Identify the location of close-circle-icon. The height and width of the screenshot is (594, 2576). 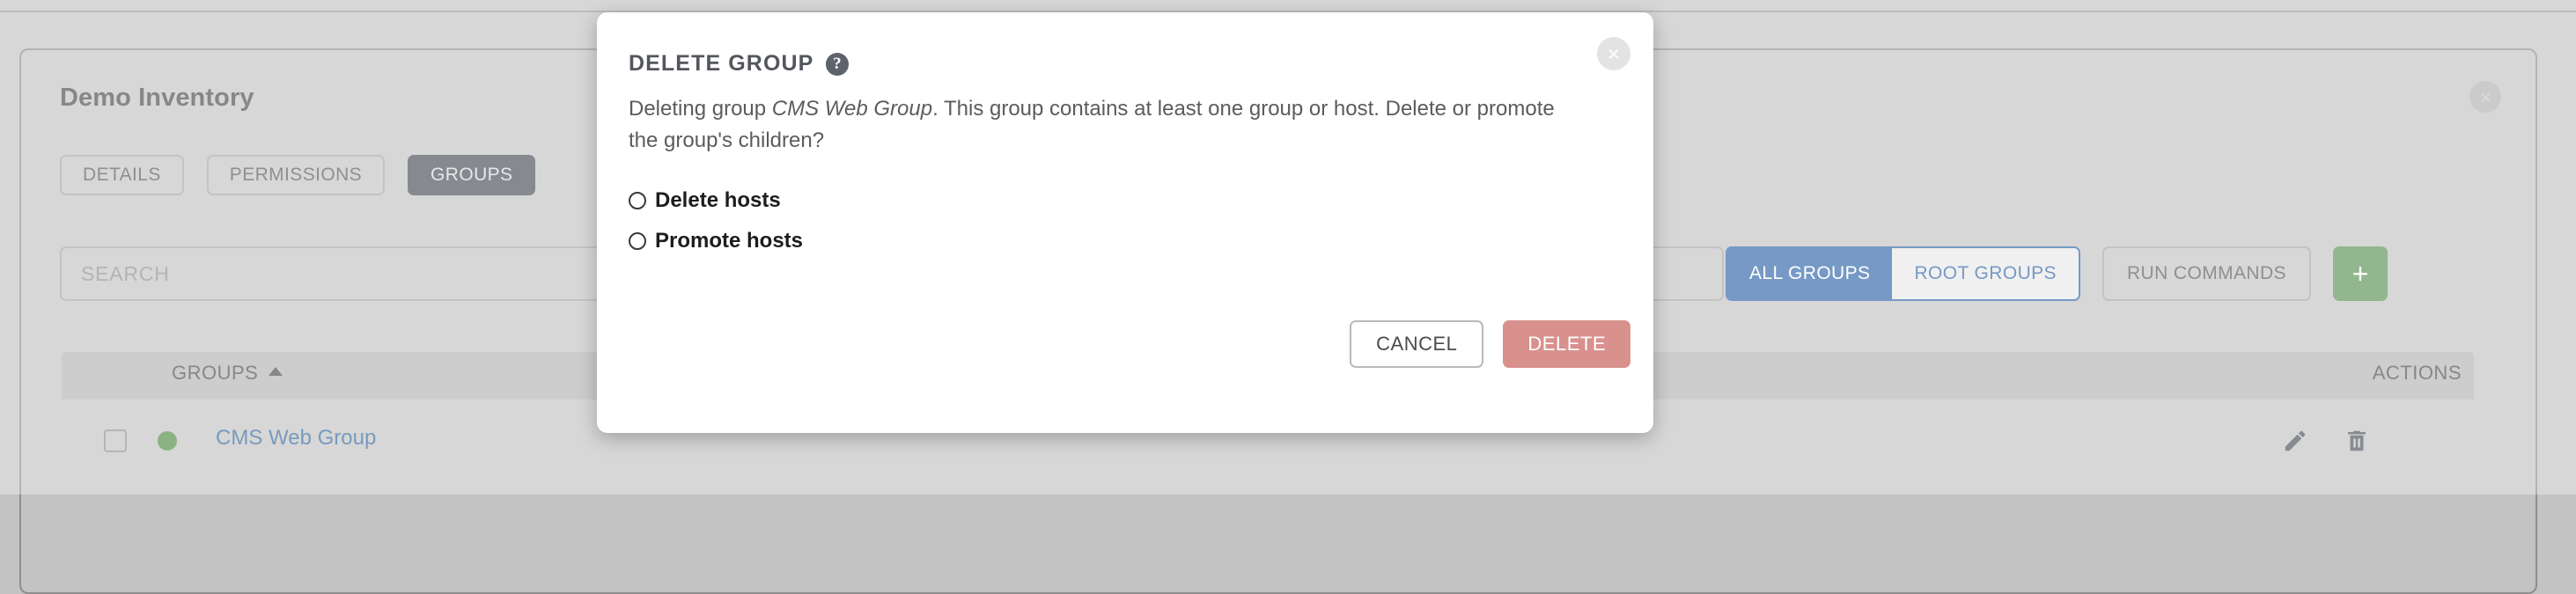
(1614, 54).